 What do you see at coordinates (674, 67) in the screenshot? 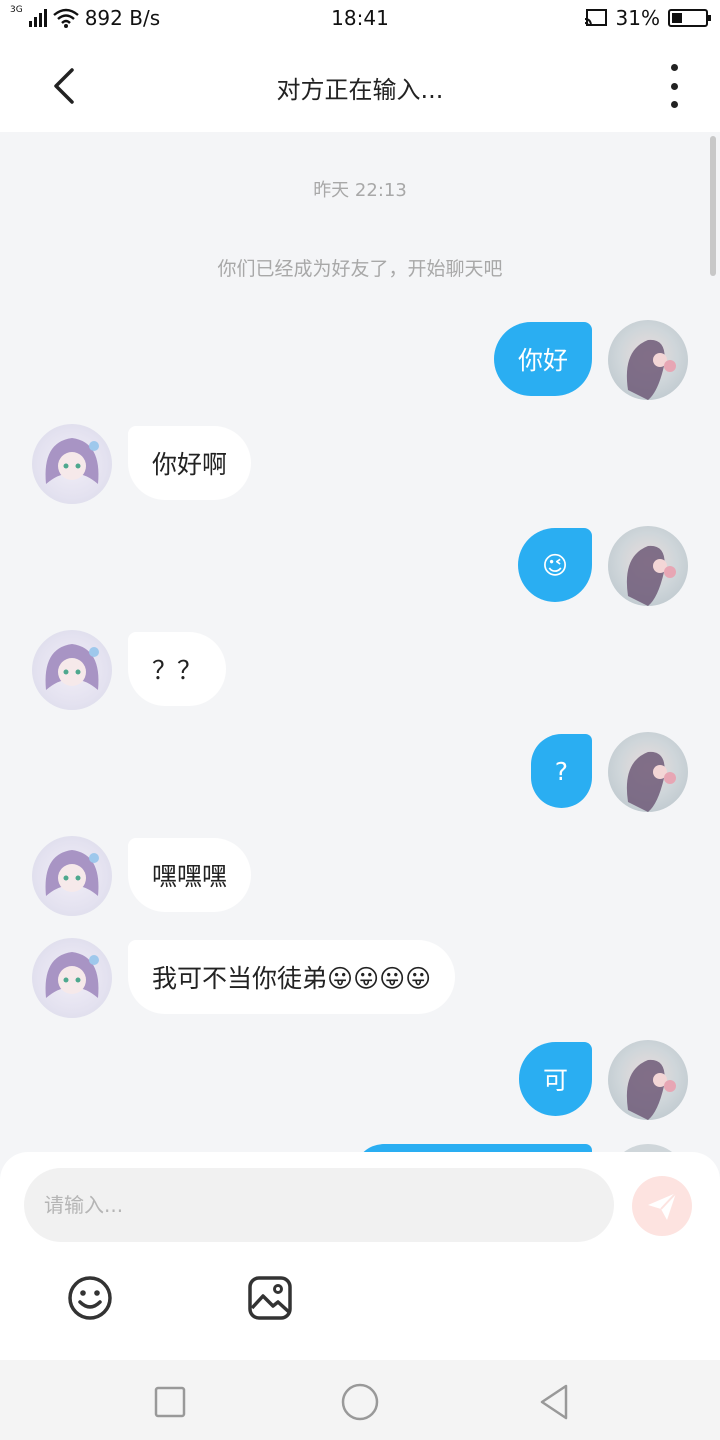
I see `more-vertical-icon` at bounding box center [674, 67].